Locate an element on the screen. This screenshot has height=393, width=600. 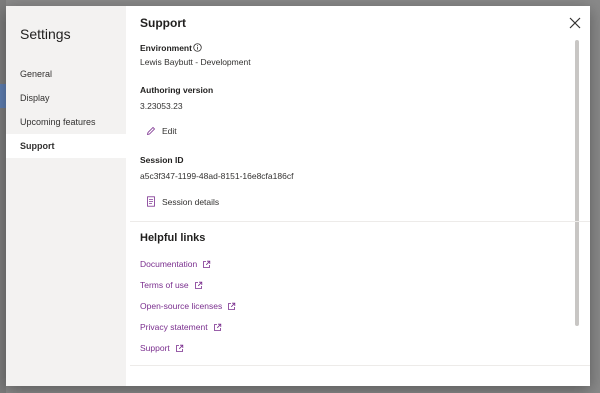
info-icon is located at coordinates (197, 47).